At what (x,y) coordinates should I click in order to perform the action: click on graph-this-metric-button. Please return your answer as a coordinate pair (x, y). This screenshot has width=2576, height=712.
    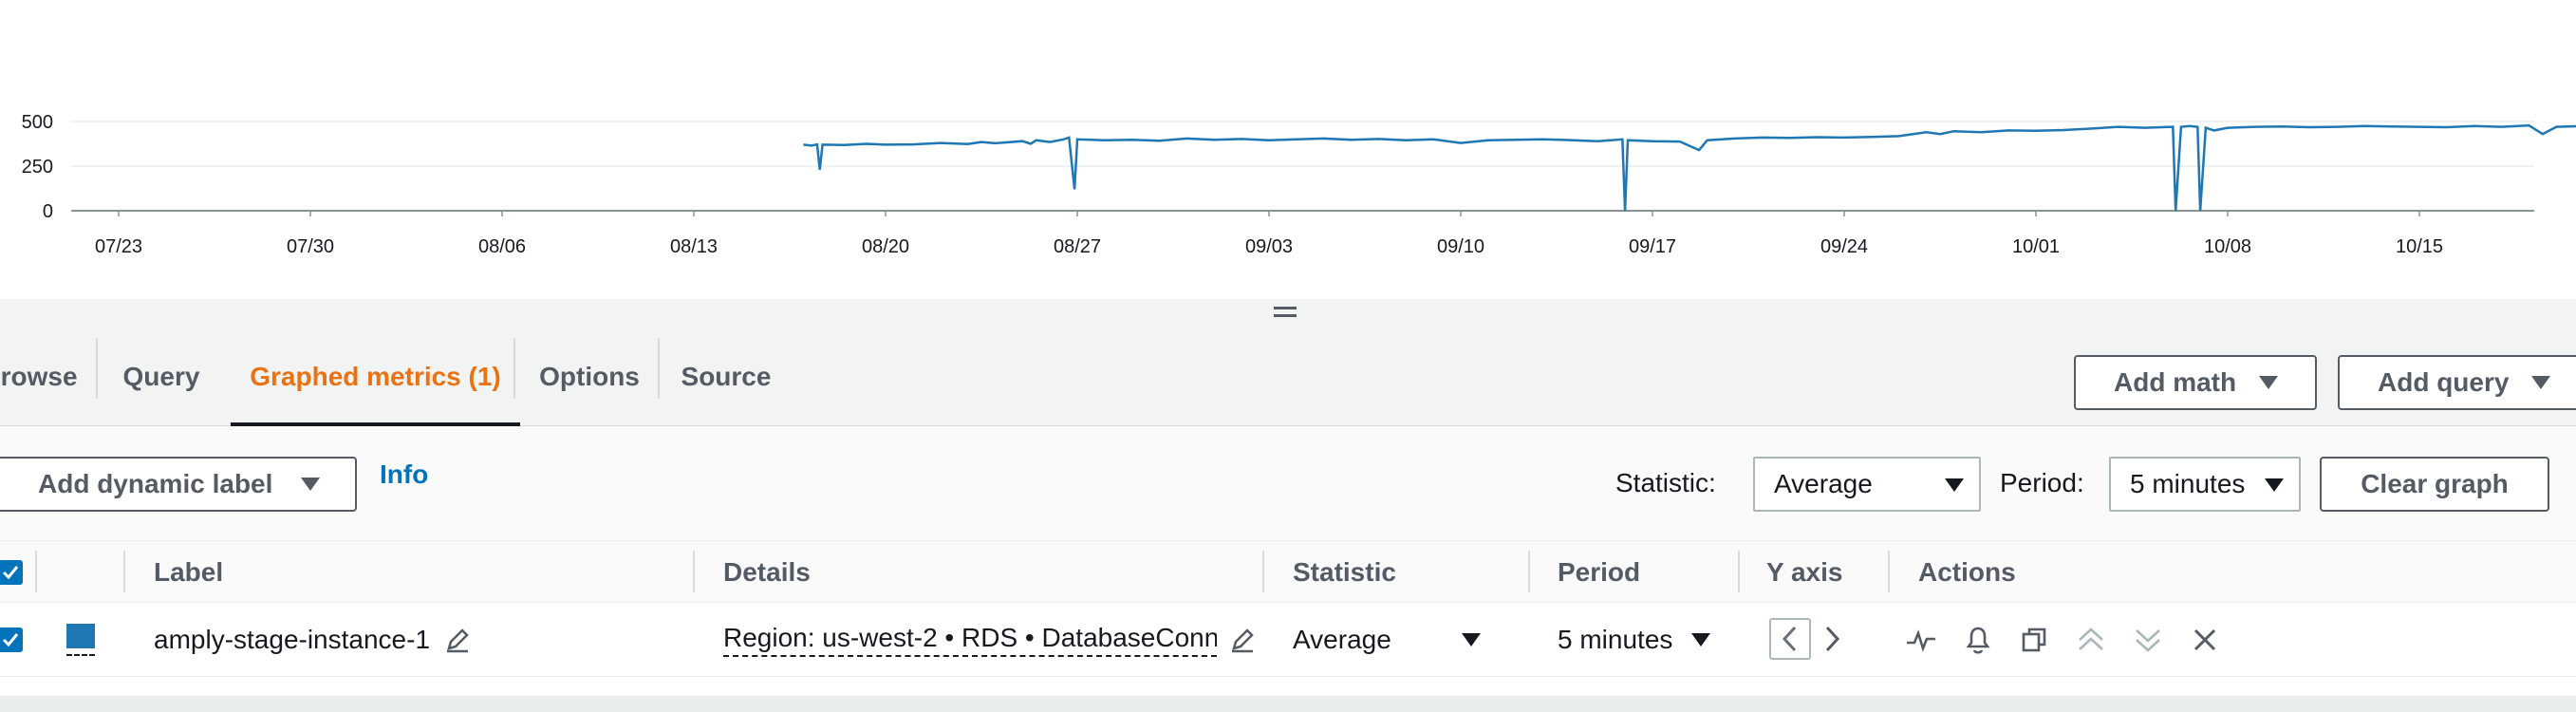
    Looking at the image, I should click on (1921, 640).